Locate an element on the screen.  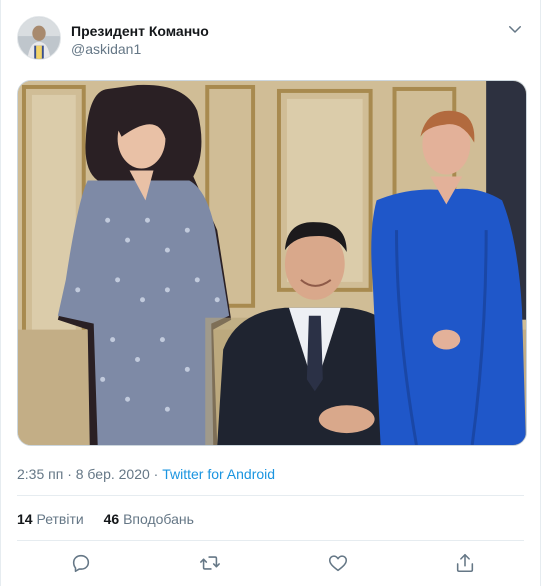
tweet-actions is located at coordinates (270, 564).